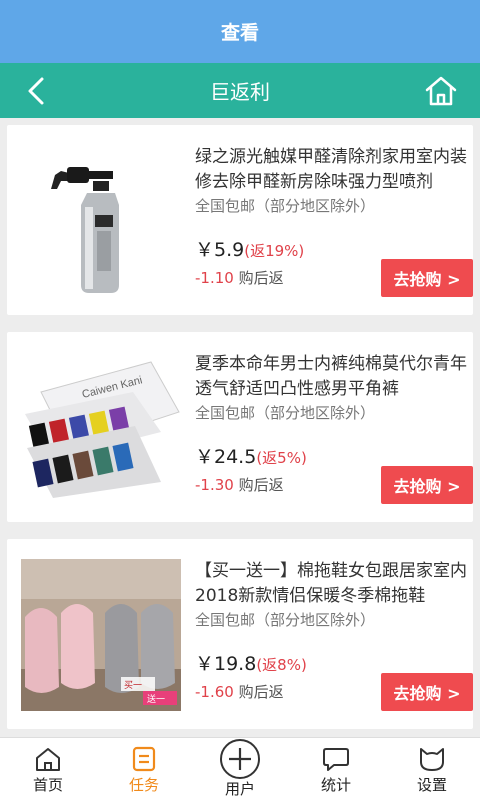 Image resolution: width=480 pixels, height=800 pixels. I want to click on bottom-tab-bar: 首页 任务 用户 统计 设置, so click(240, 768).